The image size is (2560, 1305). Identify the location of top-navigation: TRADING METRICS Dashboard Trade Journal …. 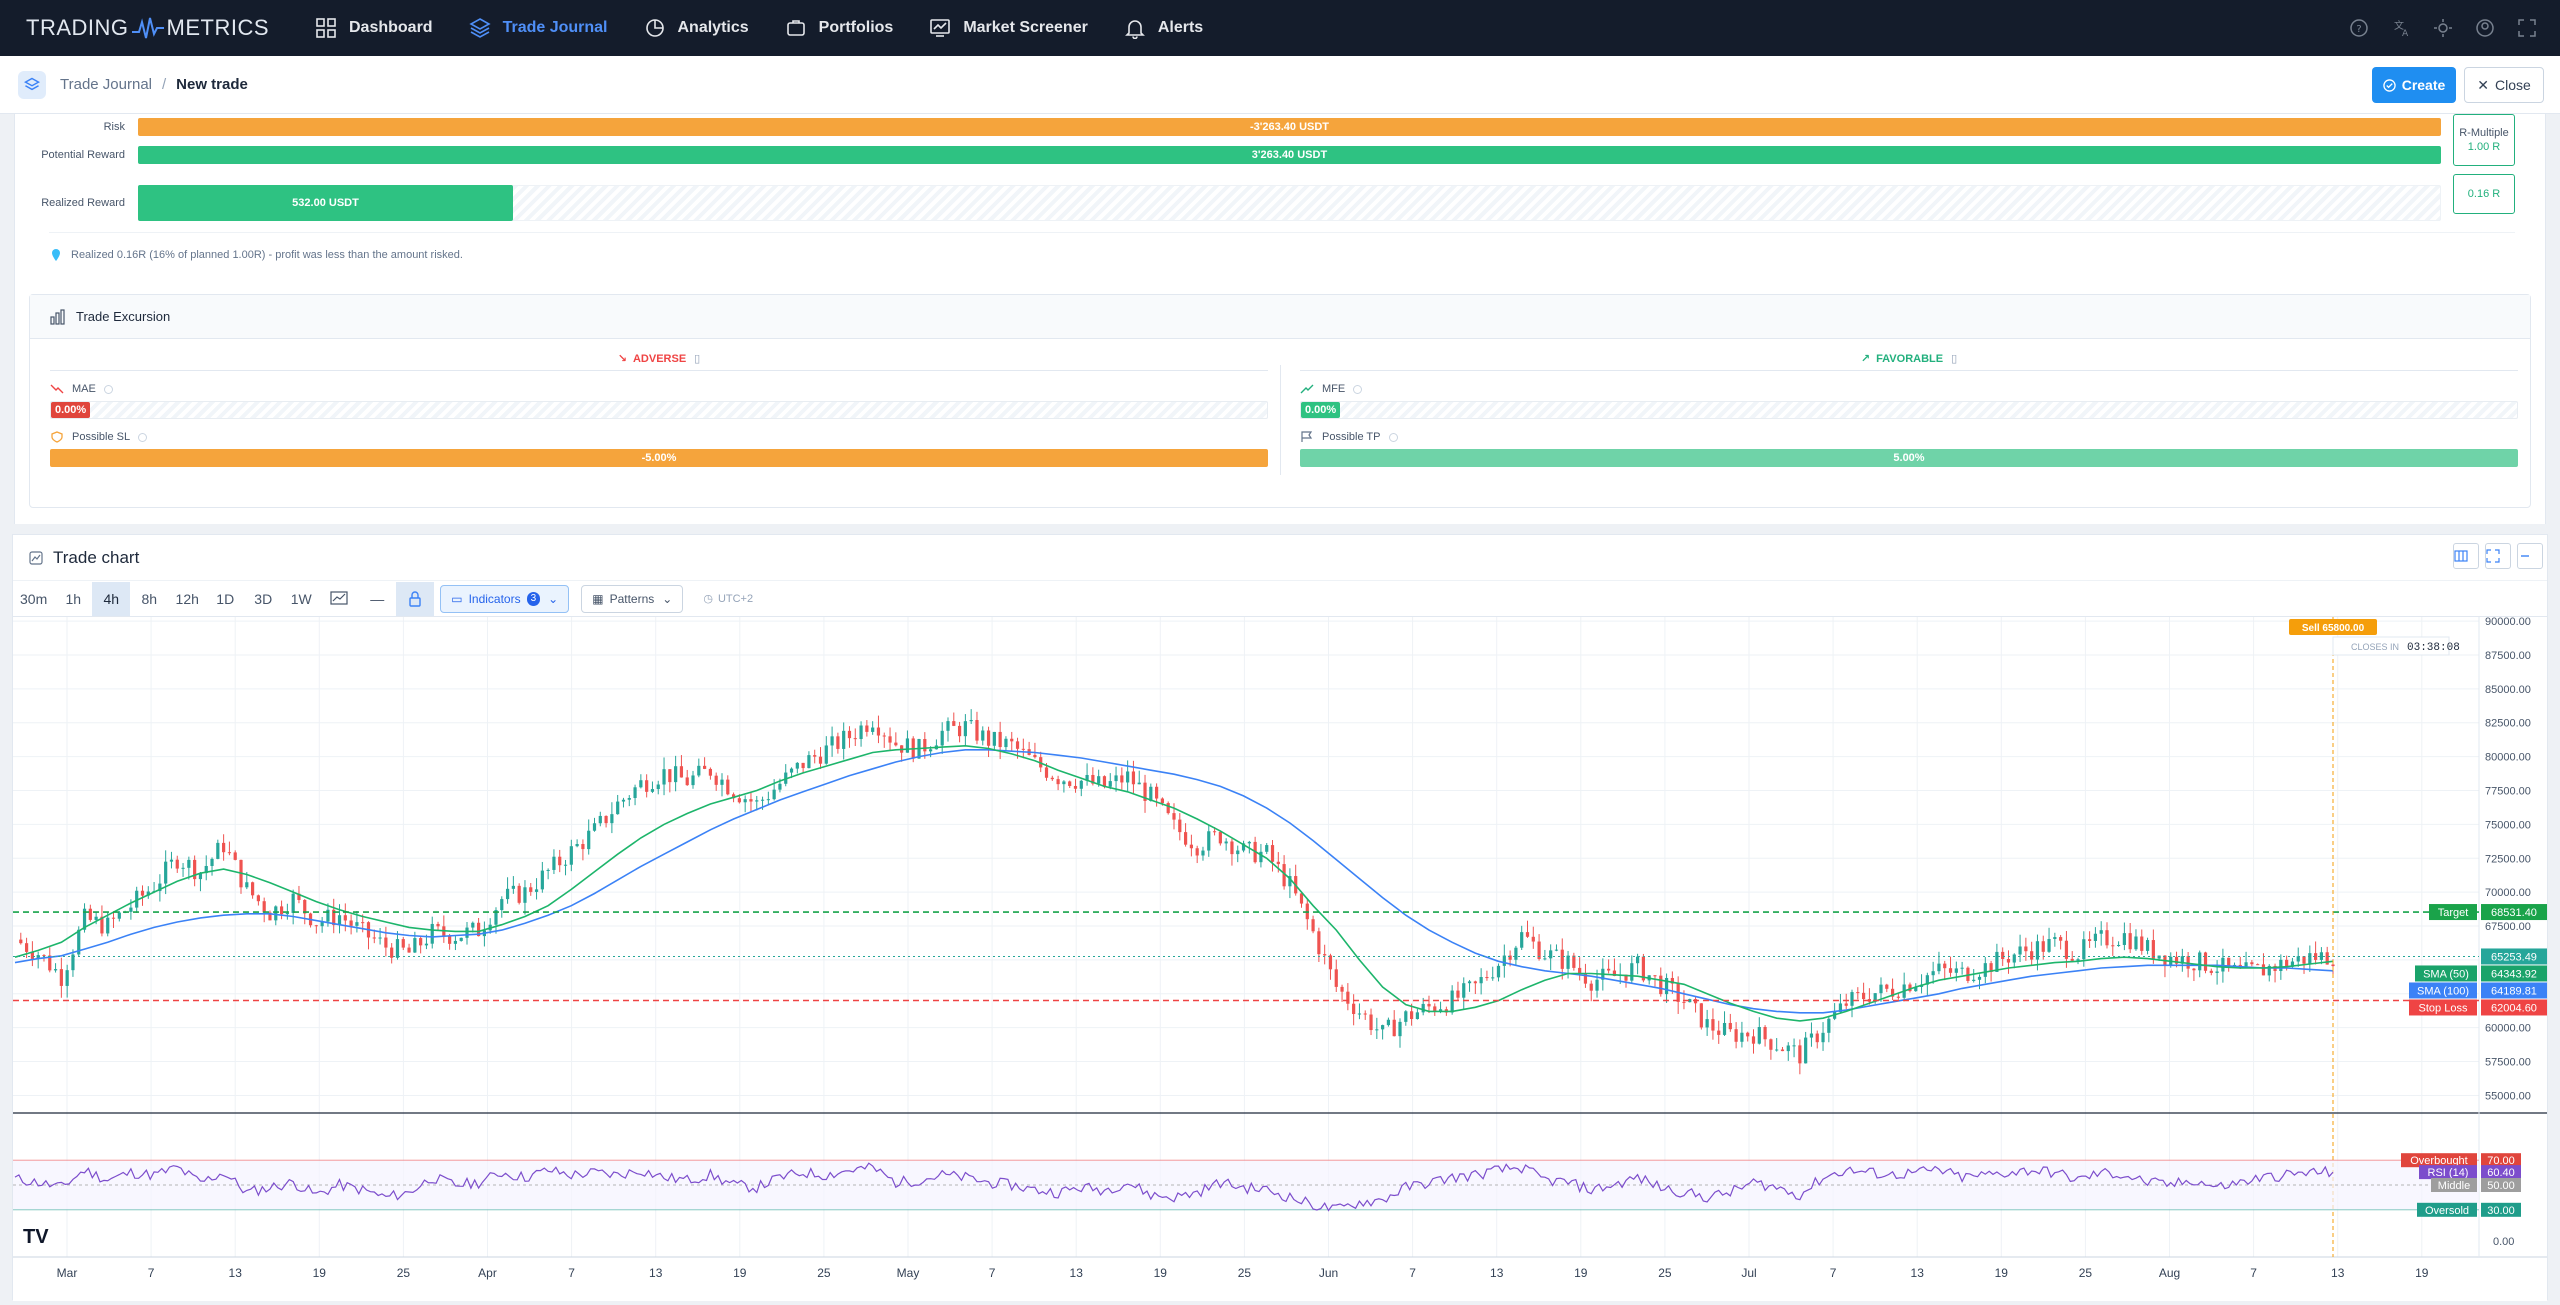
(1280, 28).